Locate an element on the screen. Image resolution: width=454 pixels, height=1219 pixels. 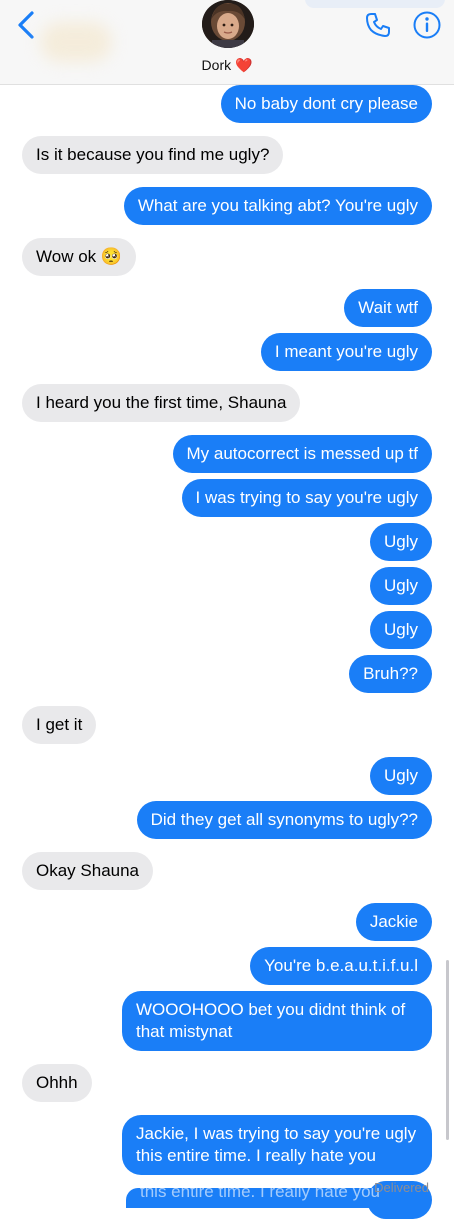
chevron-left-icon is located at coordinates (27, 25).